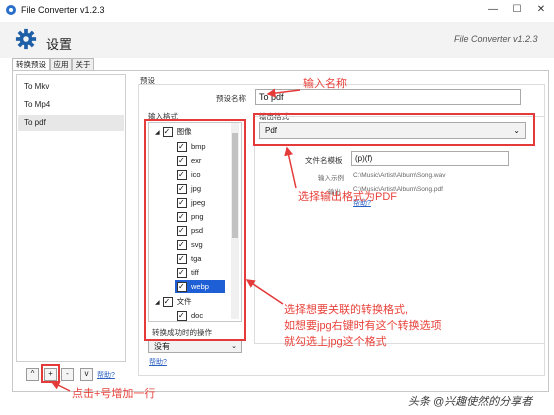  What do you see at coordinates (195, 346) in the screenshot?
I see `after-convert-select: 没有 ⌄` at bounding box center [195, 346].